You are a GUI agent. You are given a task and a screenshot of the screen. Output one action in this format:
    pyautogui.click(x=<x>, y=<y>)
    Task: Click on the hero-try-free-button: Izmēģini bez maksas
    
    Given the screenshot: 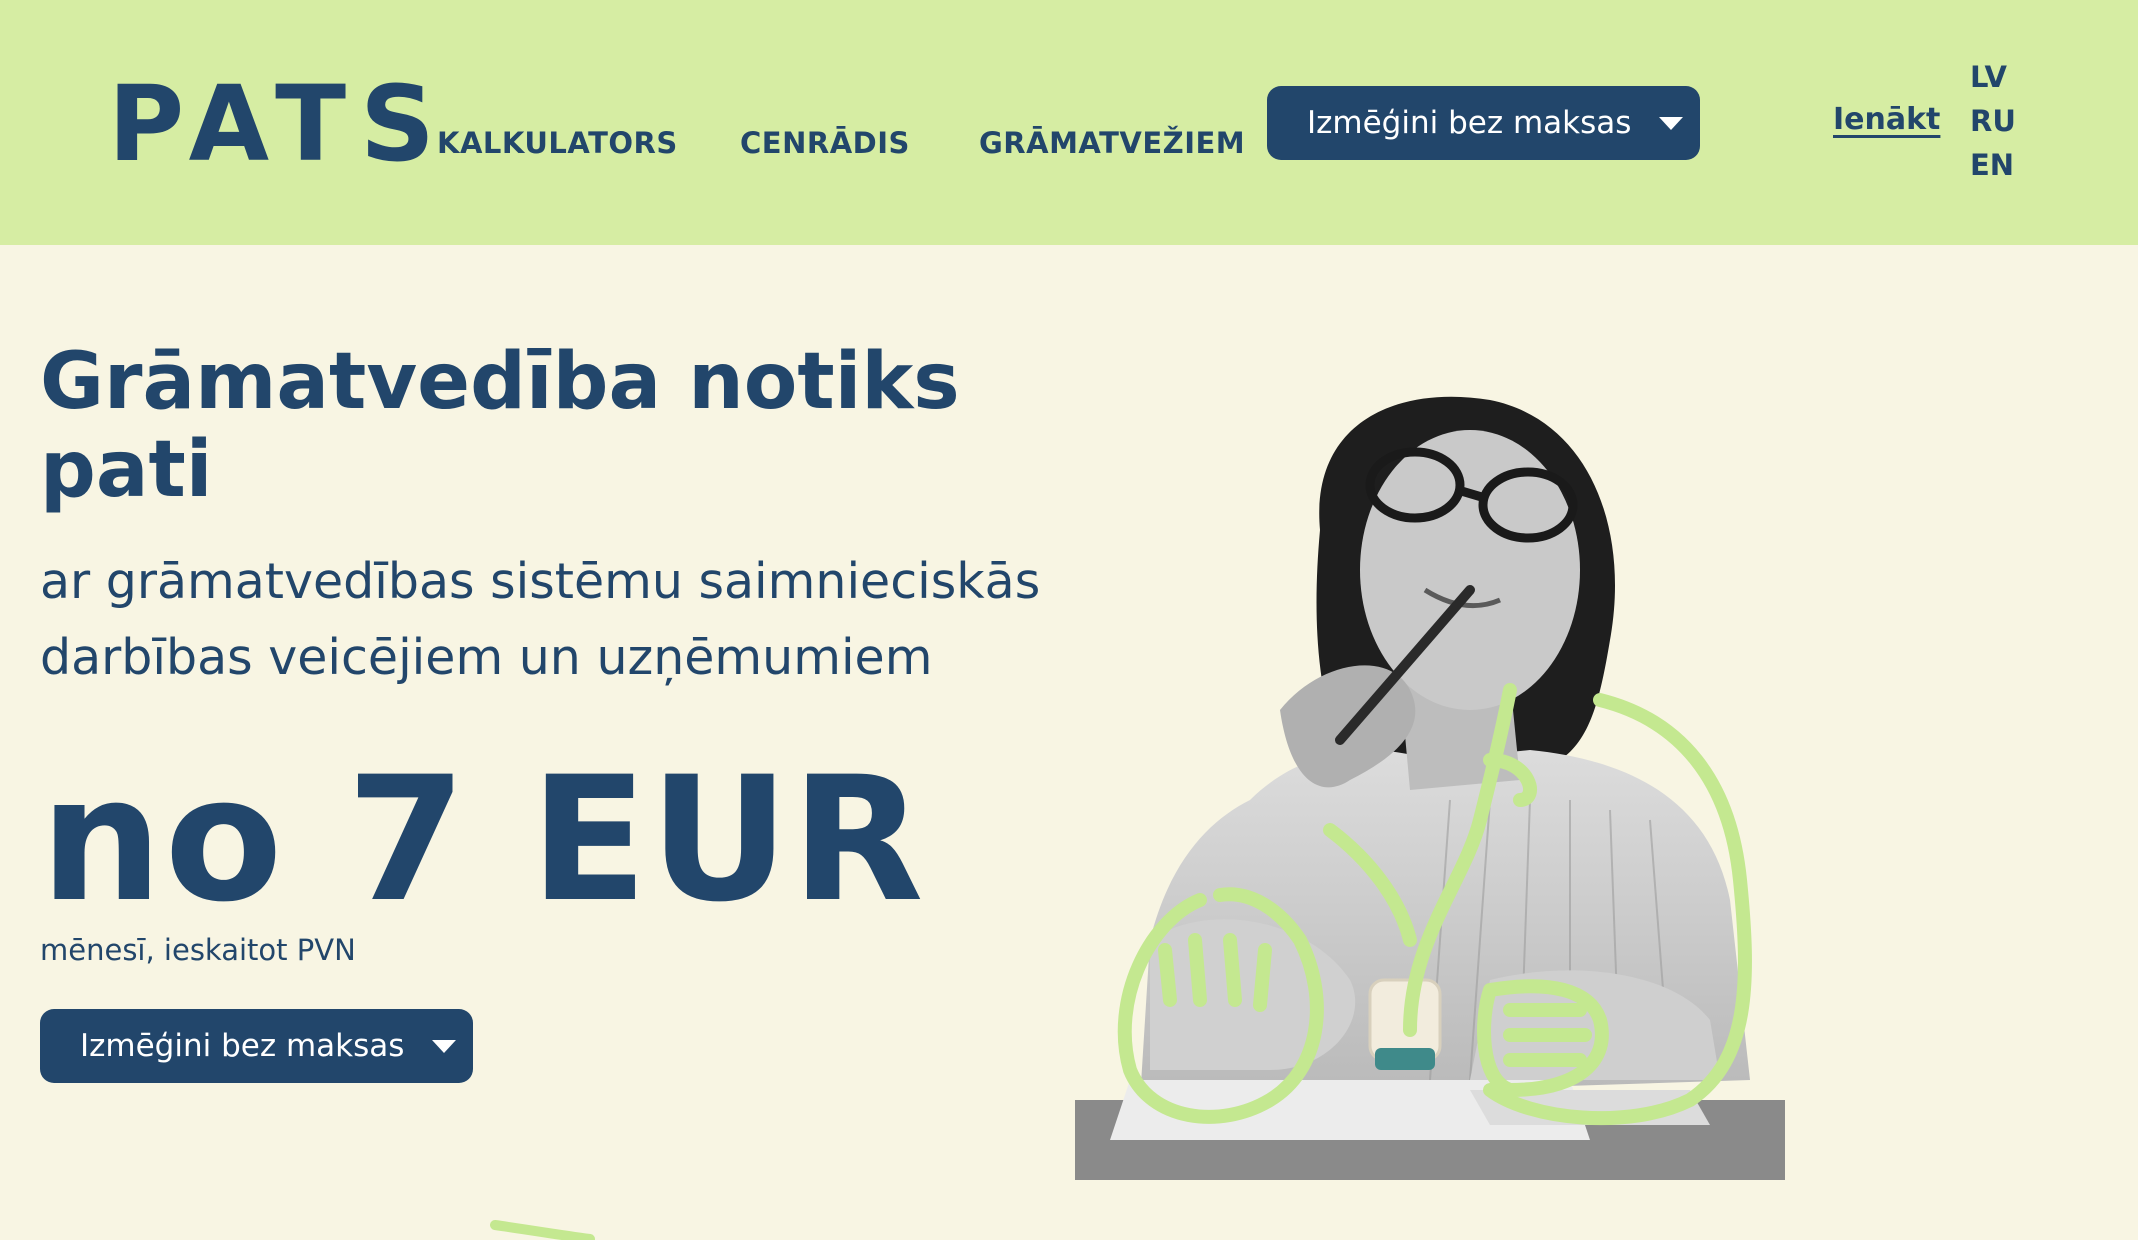 What is the action you would take?
    pyautogui.click(x=256, y=1046)
    